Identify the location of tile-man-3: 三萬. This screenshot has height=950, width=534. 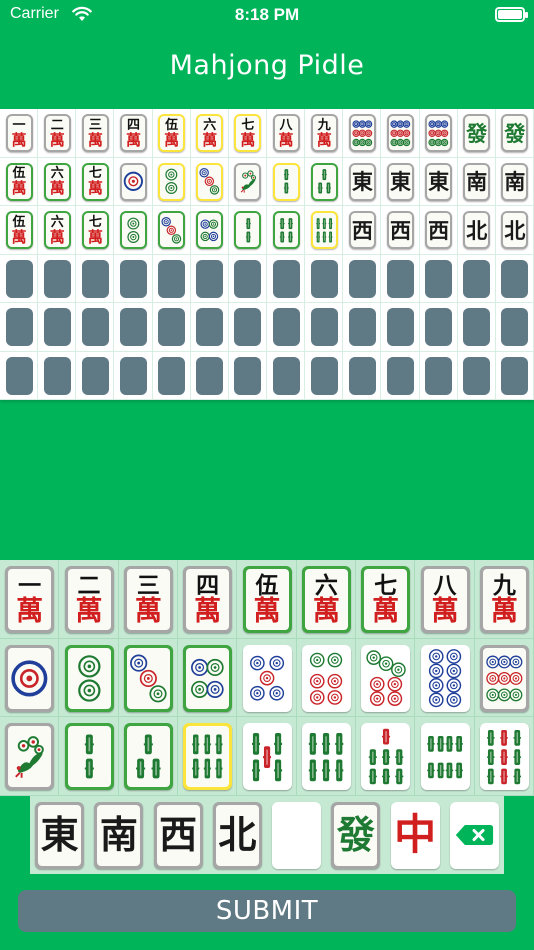
(148, 599).